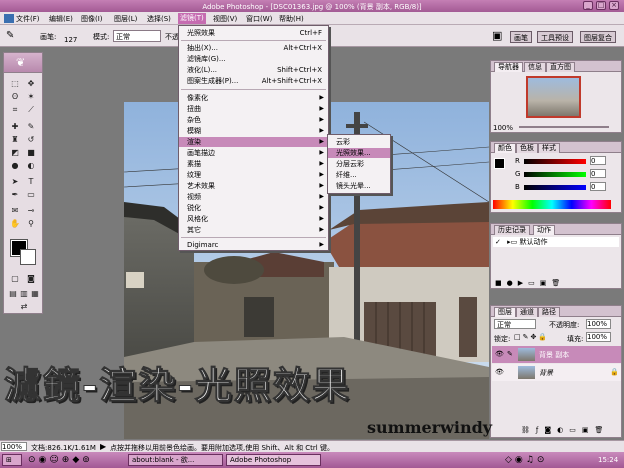 This screenshot has height=468, width=624. I want to click on submenu-difference-clouds: 分层云彩, so click(359, 164).